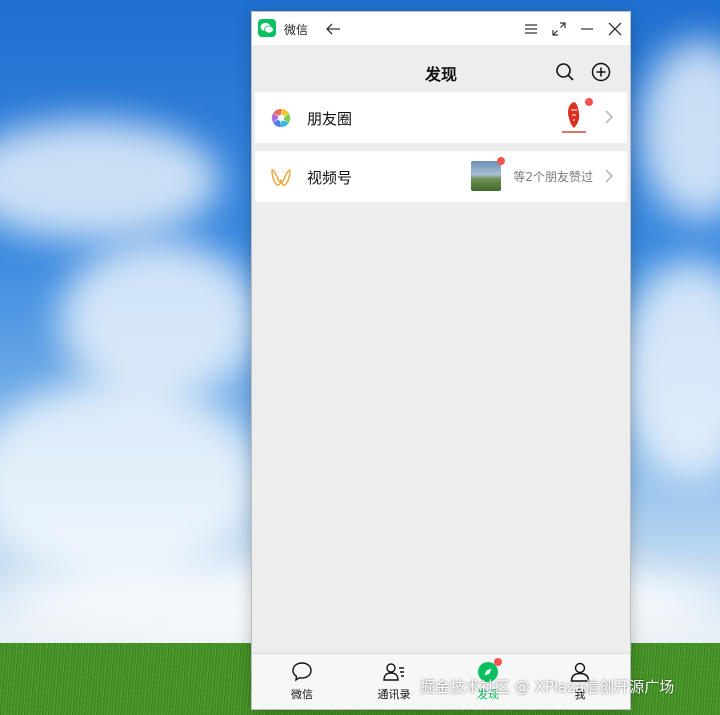 The image size is (720, 715). I want to click on channels-likes-text: 等2个朋友赞过, so click(553, 177).